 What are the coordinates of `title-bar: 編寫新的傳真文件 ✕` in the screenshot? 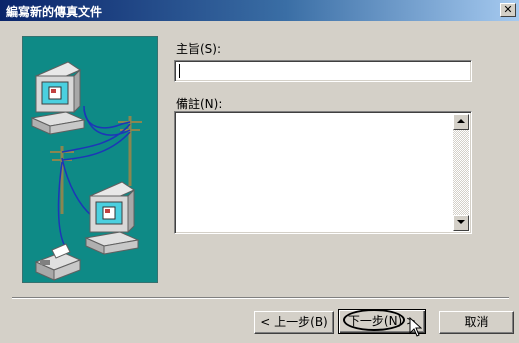 It's located at (259, 10).